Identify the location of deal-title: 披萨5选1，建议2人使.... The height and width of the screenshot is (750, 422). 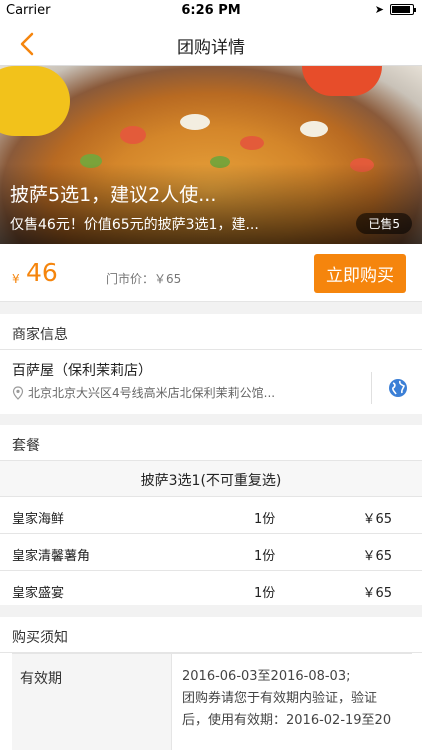
(113, 195).